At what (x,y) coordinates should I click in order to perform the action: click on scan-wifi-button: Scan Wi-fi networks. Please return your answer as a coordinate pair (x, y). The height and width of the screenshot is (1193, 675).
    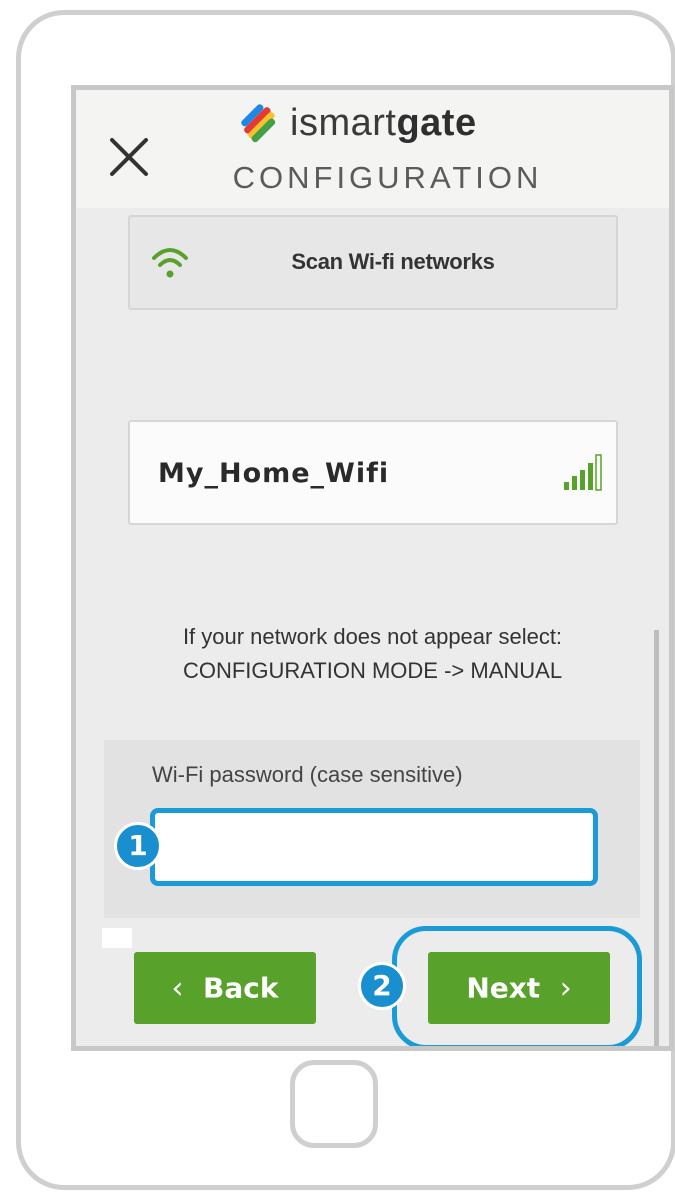
    Looking at the image, I should click on (373, 262).